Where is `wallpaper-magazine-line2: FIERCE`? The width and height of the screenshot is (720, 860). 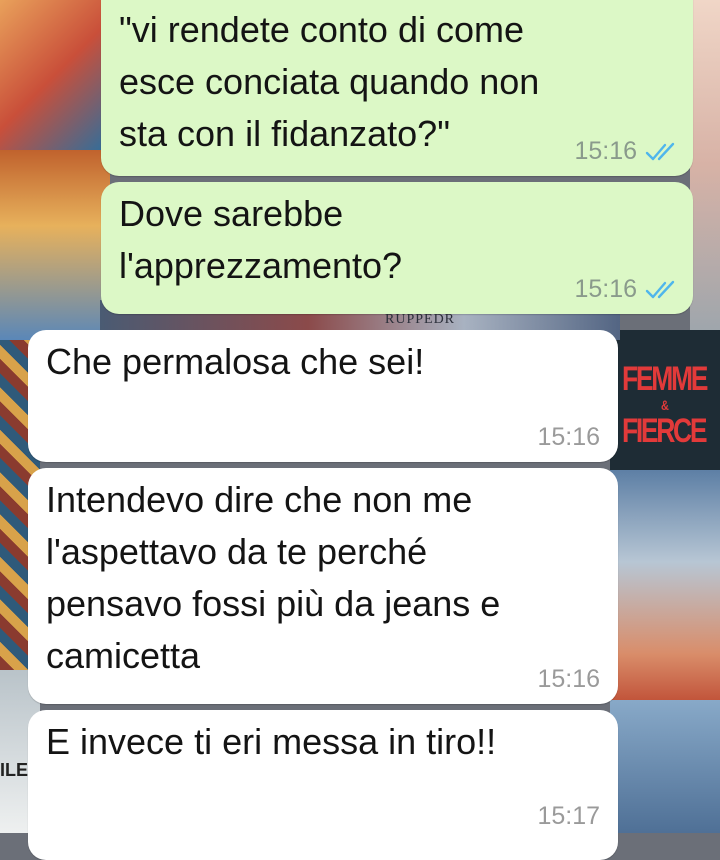 wallpaper-magazine-line2: FIERCE is located at coordinates (665, 431).